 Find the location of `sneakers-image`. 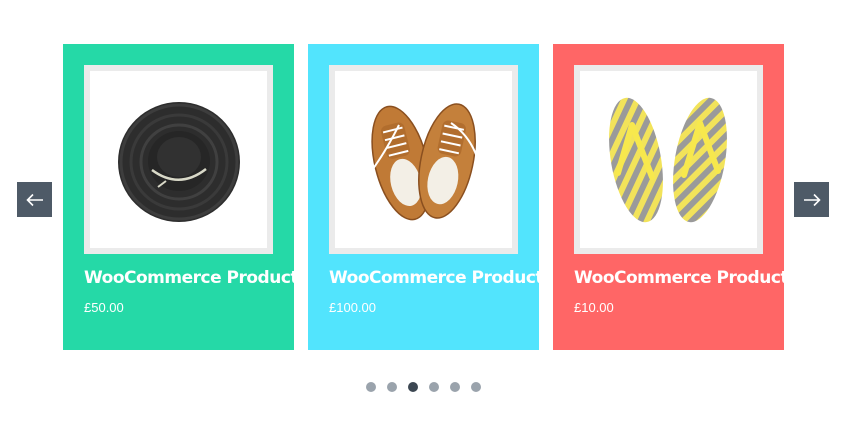

sneakers-image is located at coordinates (422, 162).